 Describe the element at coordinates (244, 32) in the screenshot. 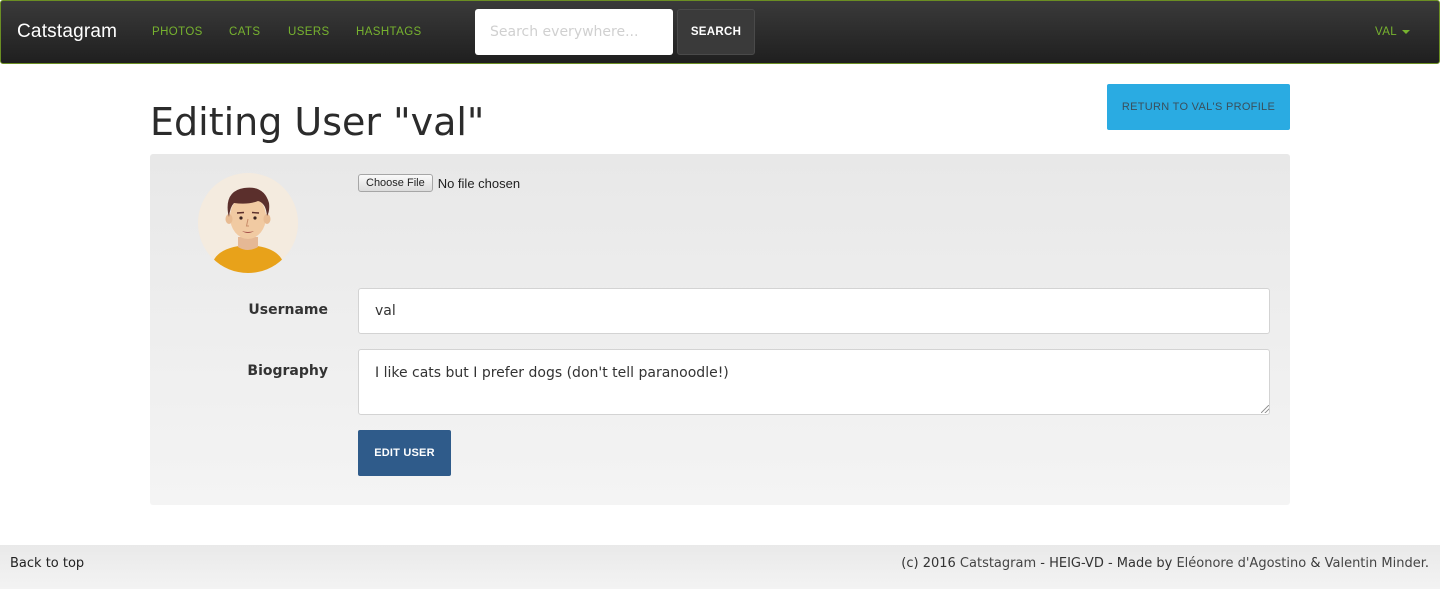

I see `nav-cats: CATS` at that location.